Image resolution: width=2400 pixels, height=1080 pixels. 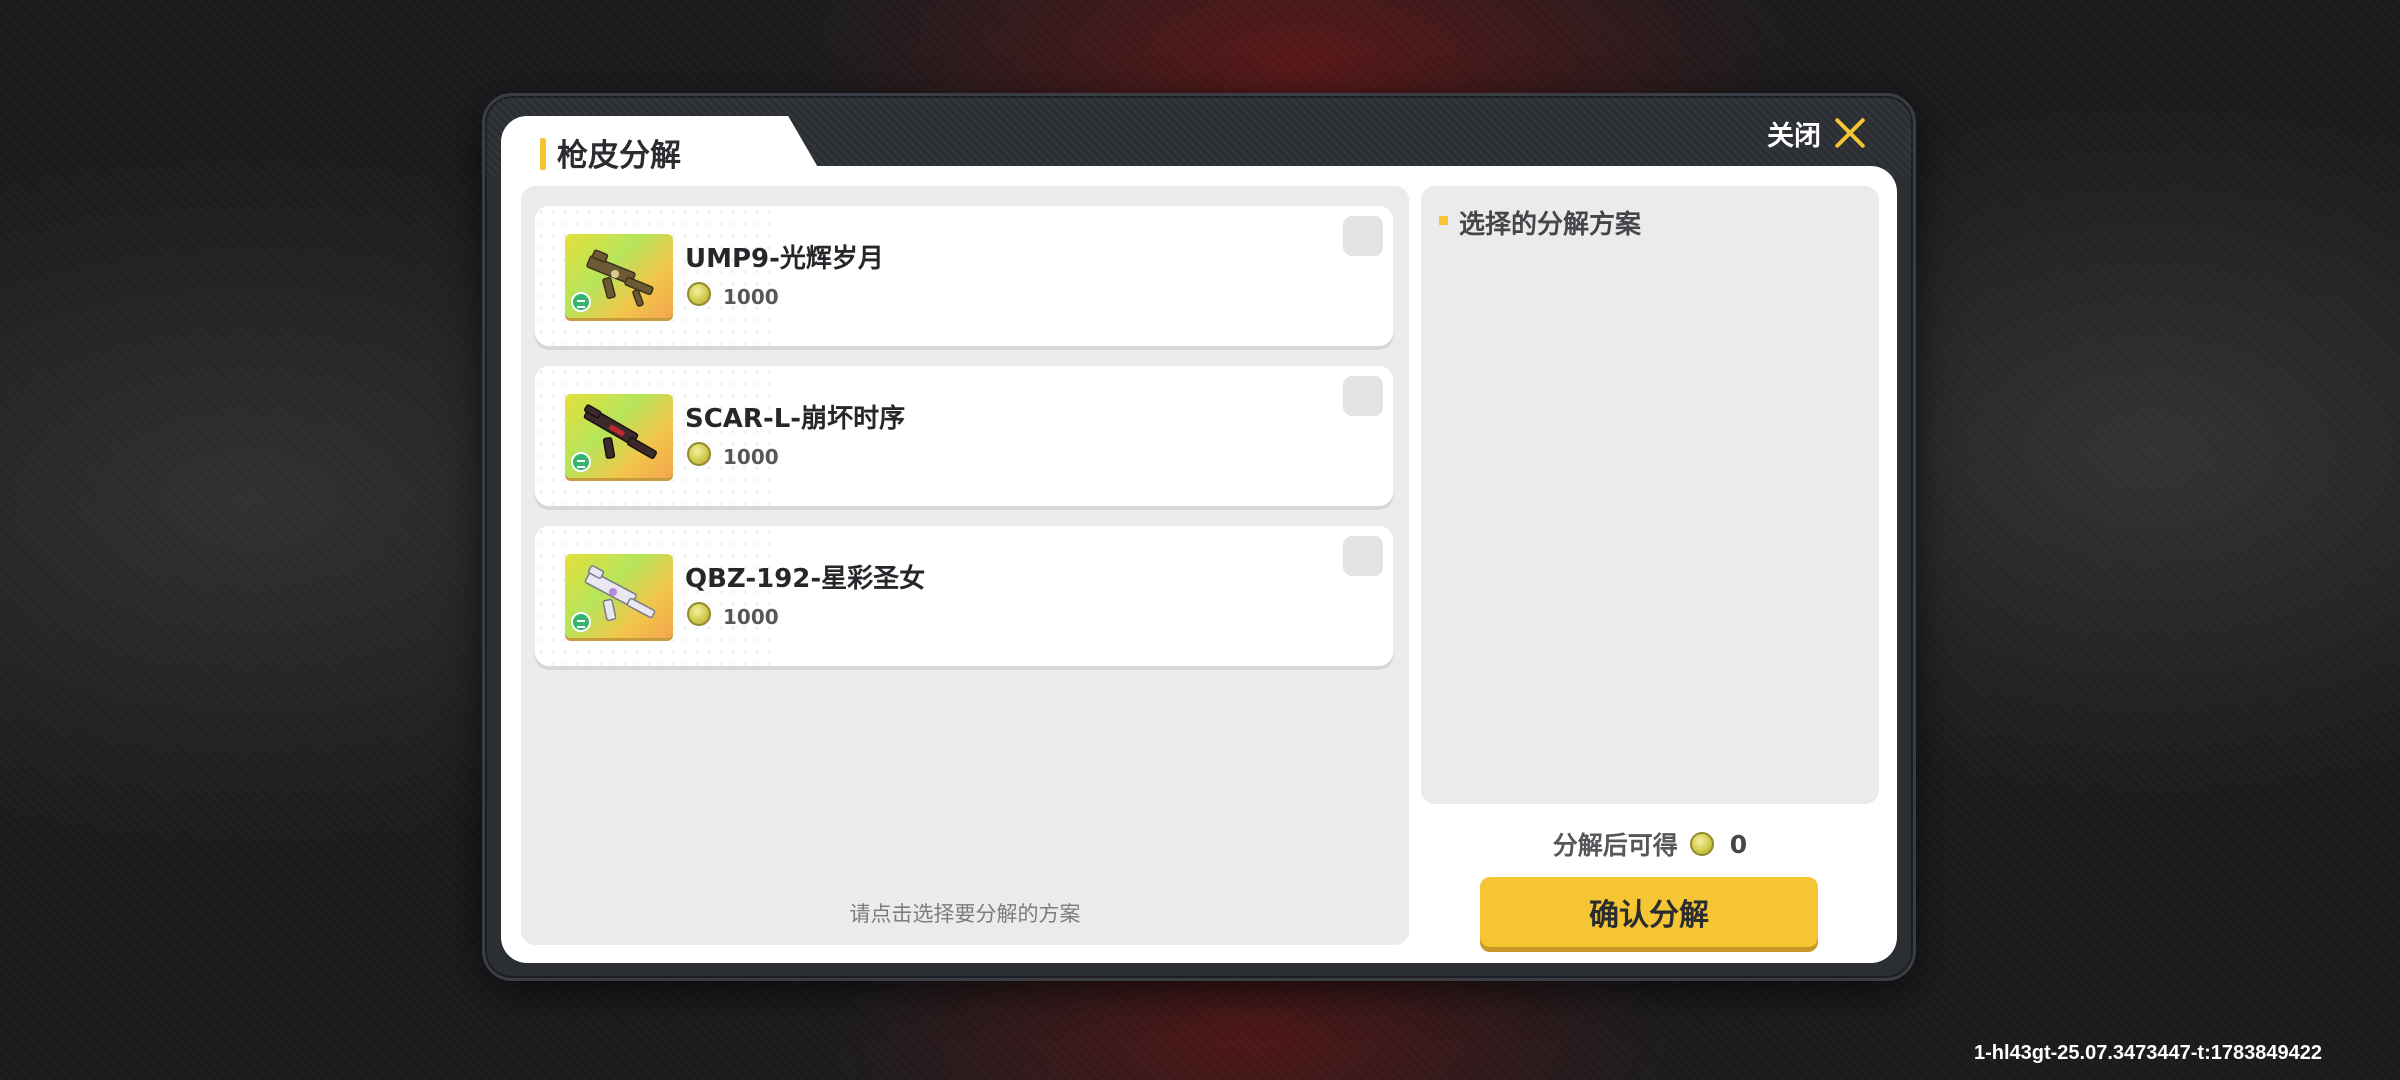 What do you see at coordinates (964, 596) in the screenshot?
I see `skin-item-qbz-192: QBZ-192-星彩圣女 1000` at bounding box center [964, 596].